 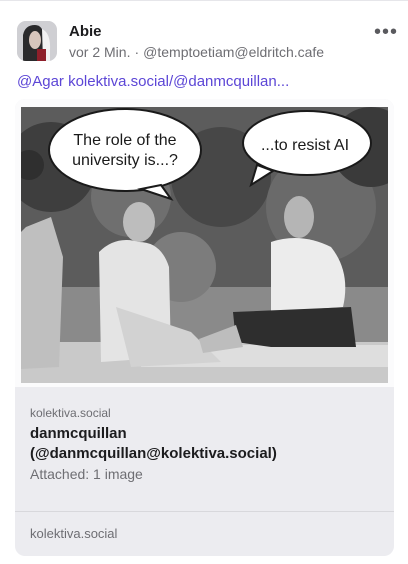 I want to click on post-meta: vor 2 Min. · @temptoetiam@eldritch.cafe, so click(x=196, y=52).